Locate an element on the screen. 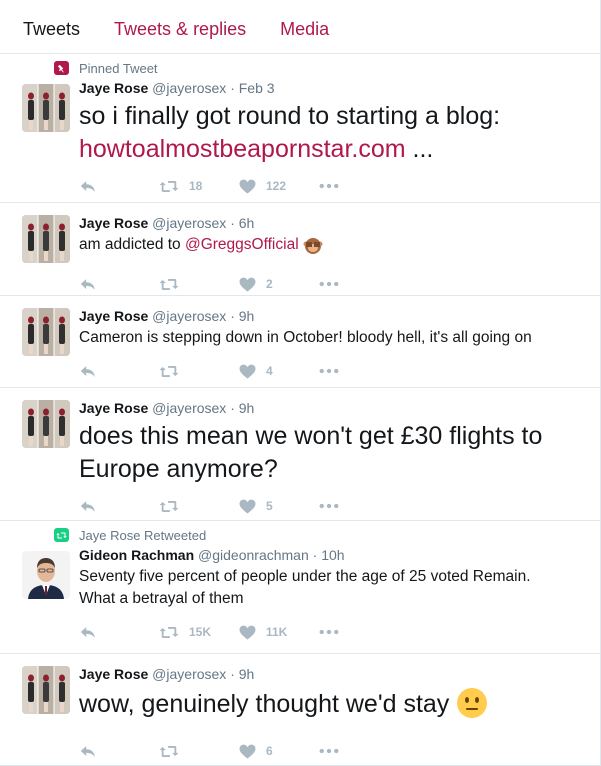  tweet-text-line: What a betrayal of them is located at coordinates (161, 598).